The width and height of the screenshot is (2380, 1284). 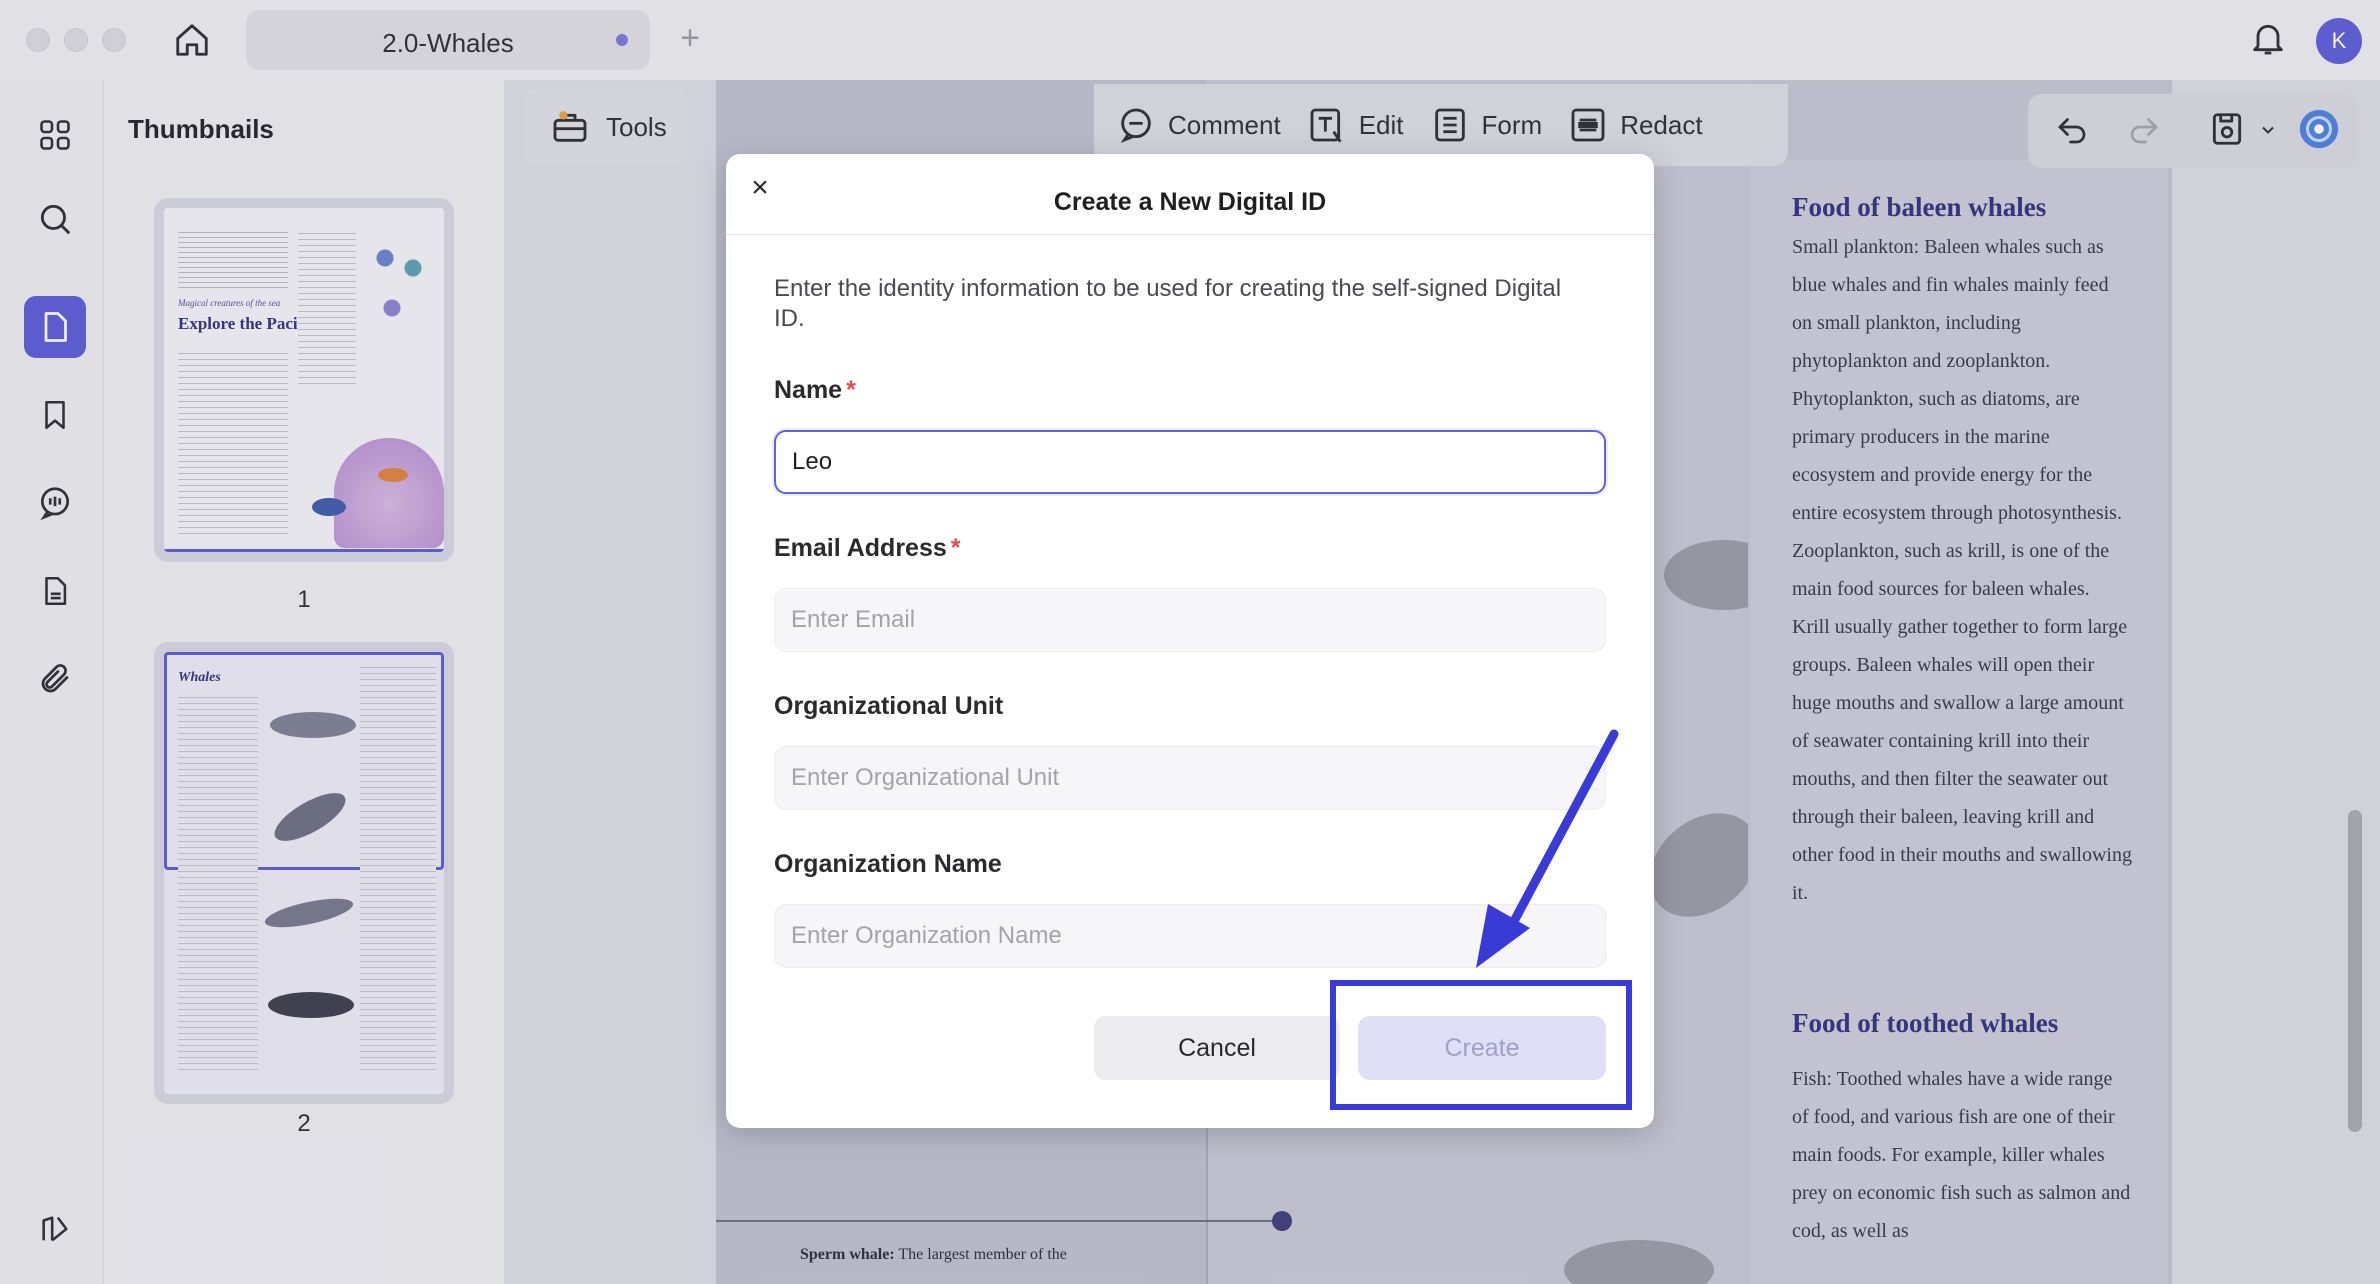 I want to click on org-unit-field, so click(x=1190, y=778).